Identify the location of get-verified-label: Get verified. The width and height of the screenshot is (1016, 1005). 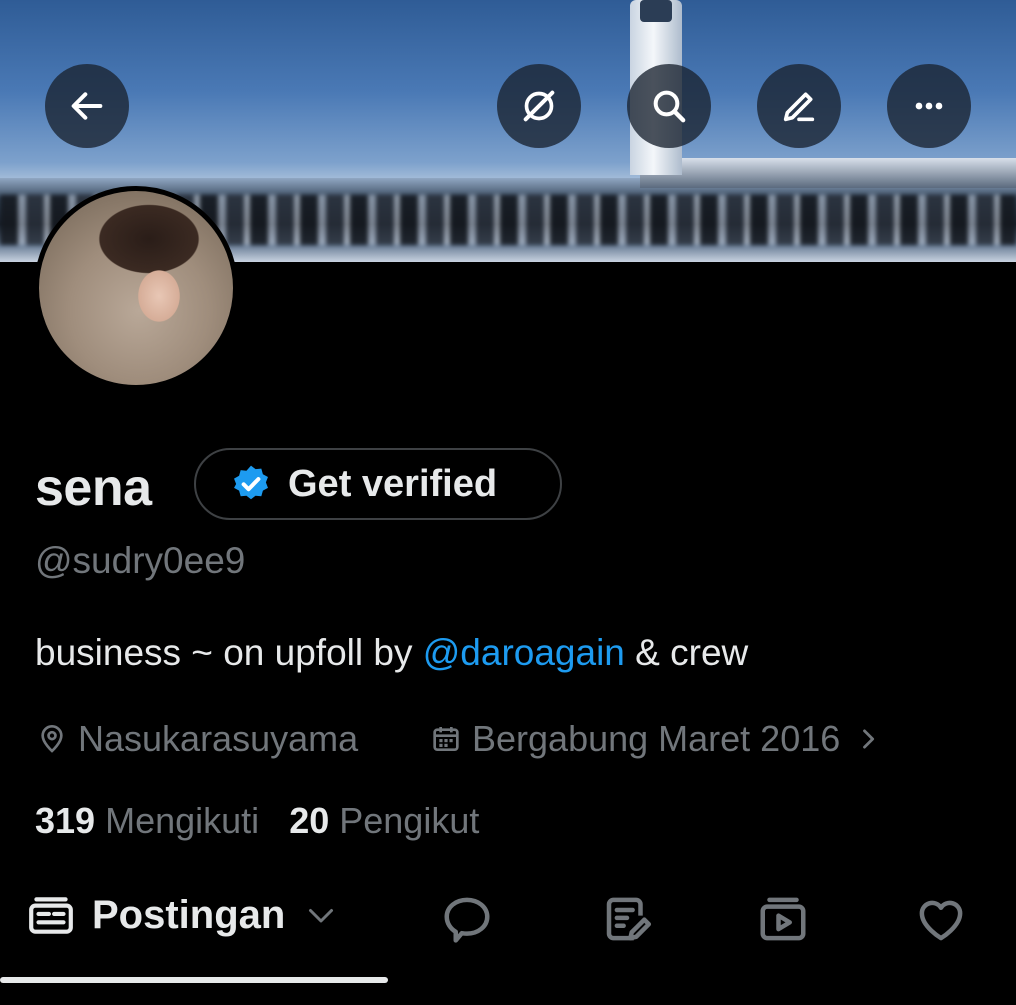
(393, 483).